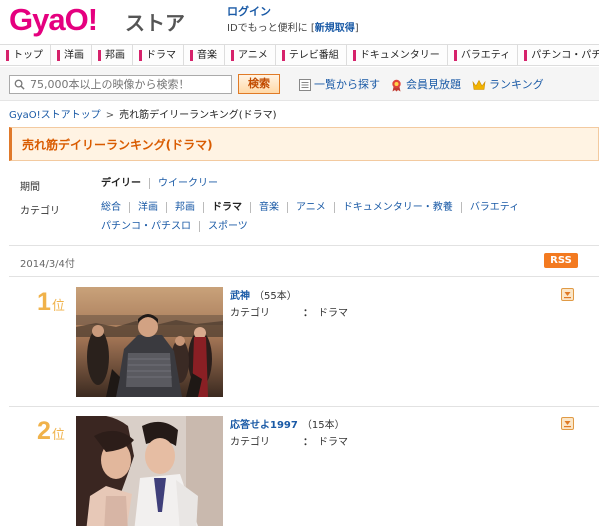 The height and width of the screenshot is (531, 599). What do you see at coordinates (335, 28) in the screenshot?
I see `register-link: 新規取得` at bounding box center [335, 28].